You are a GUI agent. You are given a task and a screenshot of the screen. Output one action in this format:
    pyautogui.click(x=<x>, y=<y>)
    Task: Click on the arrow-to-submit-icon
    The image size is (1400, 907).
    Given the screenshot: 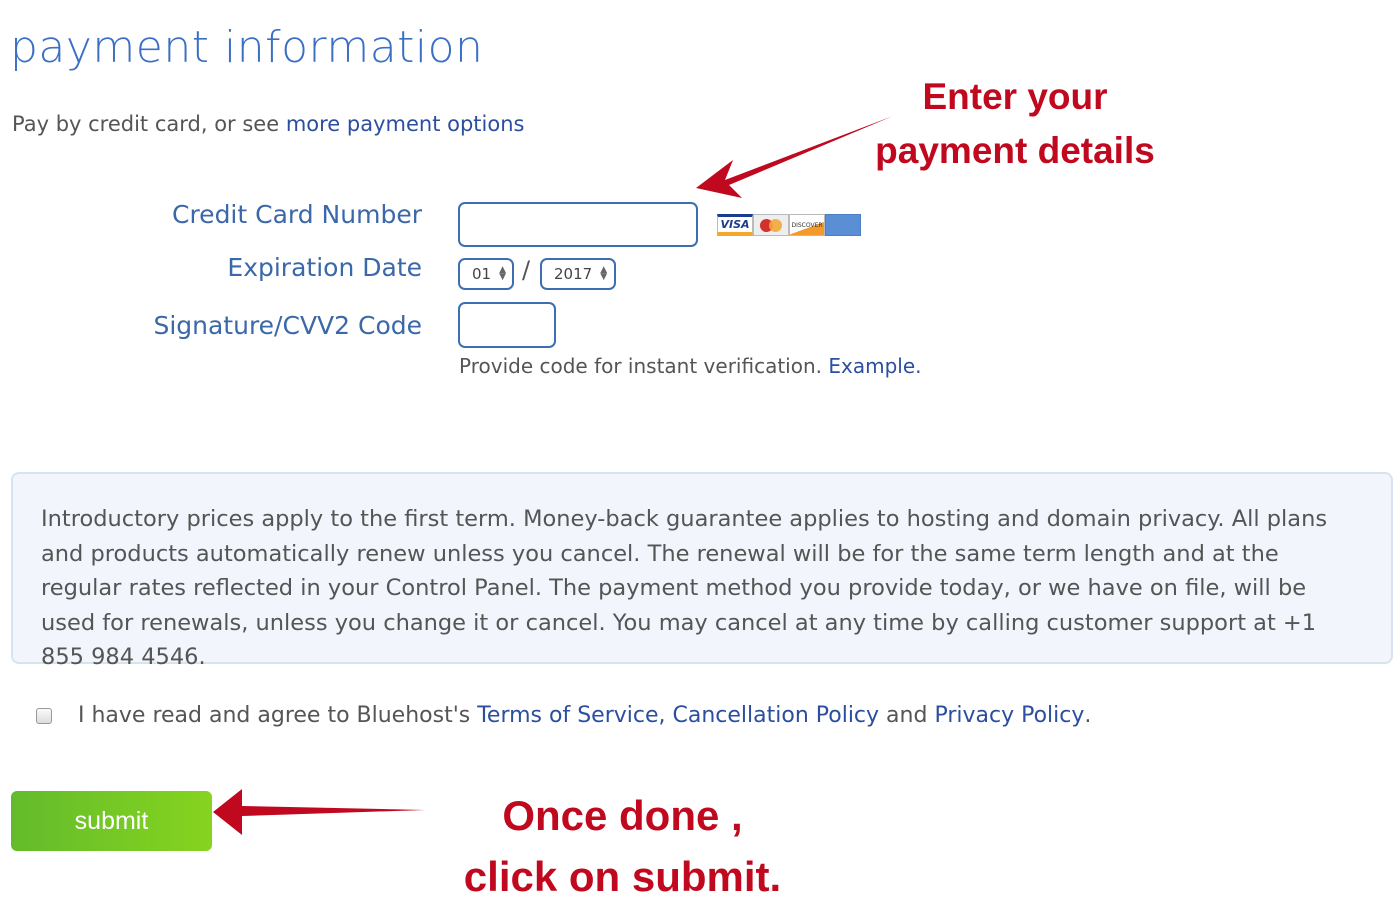 What is the action you would take?
    pyautogui.click(x=319, y=812)
    